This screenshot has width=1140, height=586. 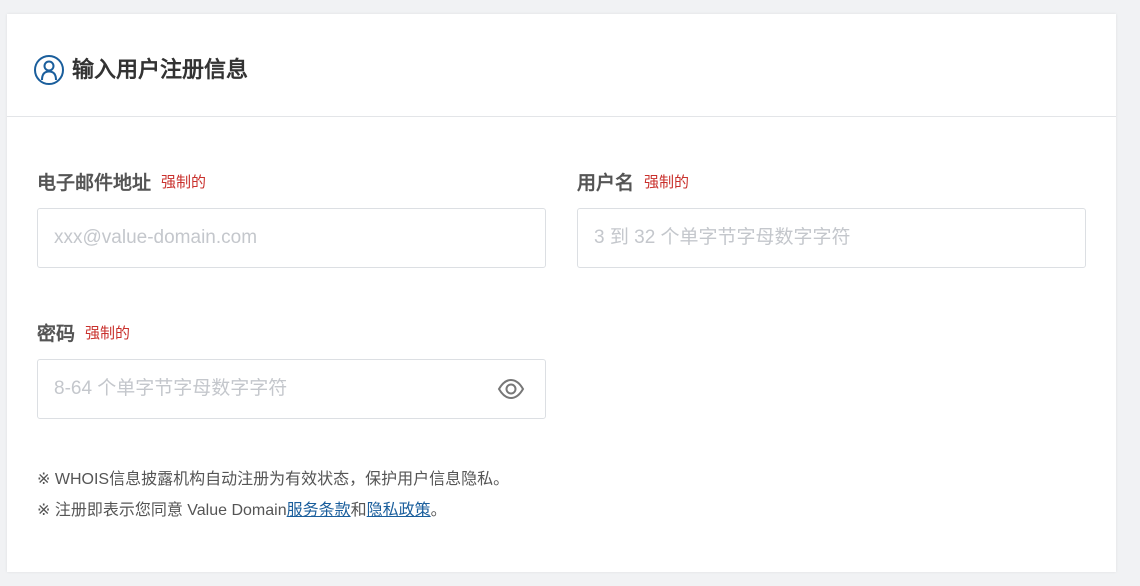 I want to click on password-label-row: 密码 强制的, so click(x=83, y=332).